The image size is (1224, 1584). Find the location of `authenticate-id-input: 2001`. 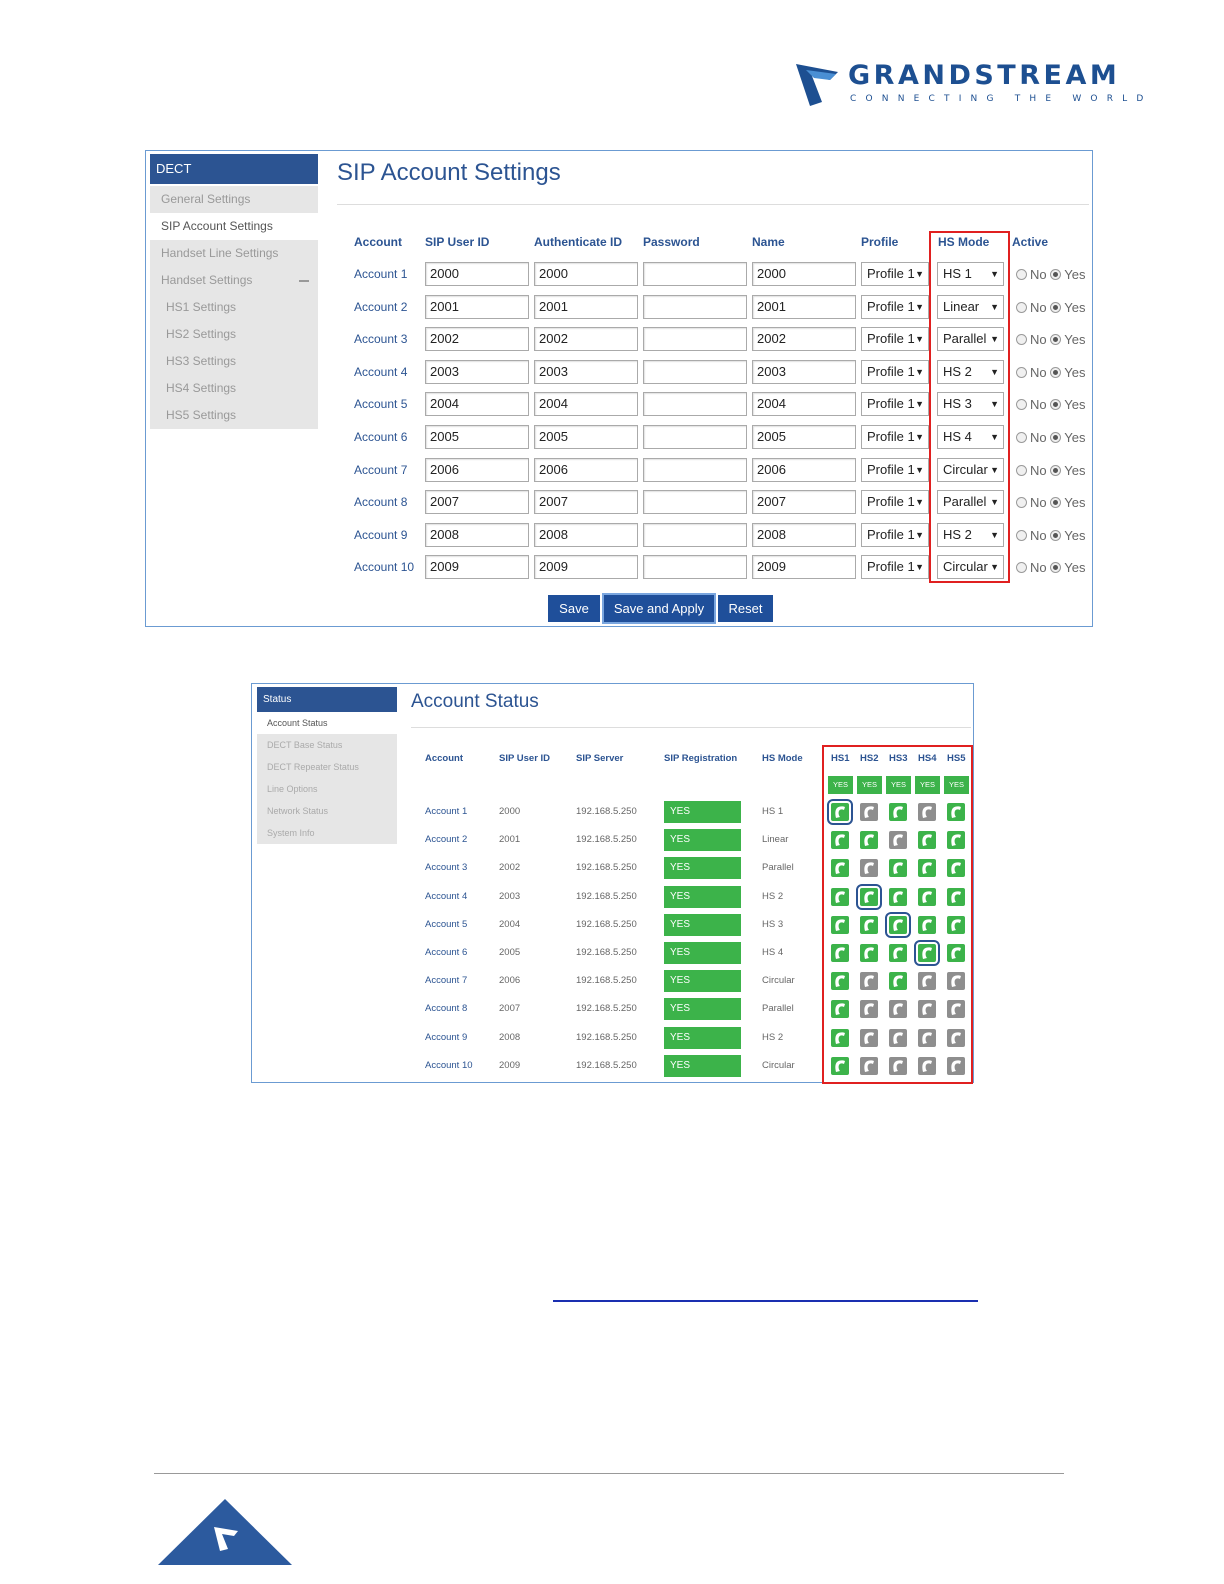

authenticate-id-input: 2001 is located at coordinates (586, 306).